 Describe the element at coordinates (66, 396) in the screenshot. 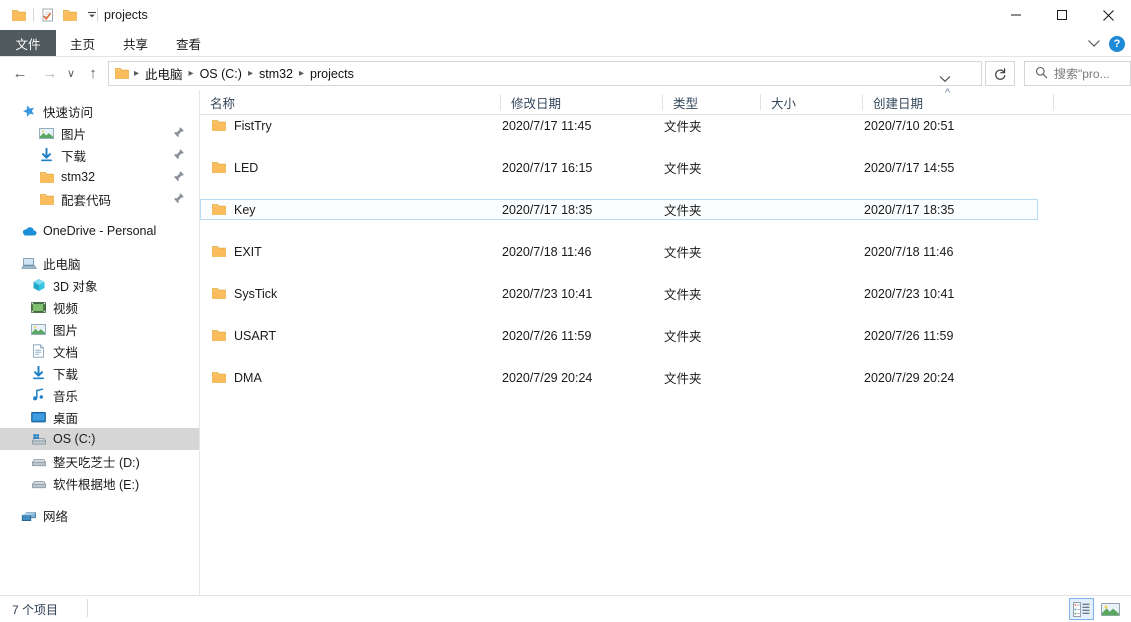

I see `sidebar-item-label: 音乐` at that location.